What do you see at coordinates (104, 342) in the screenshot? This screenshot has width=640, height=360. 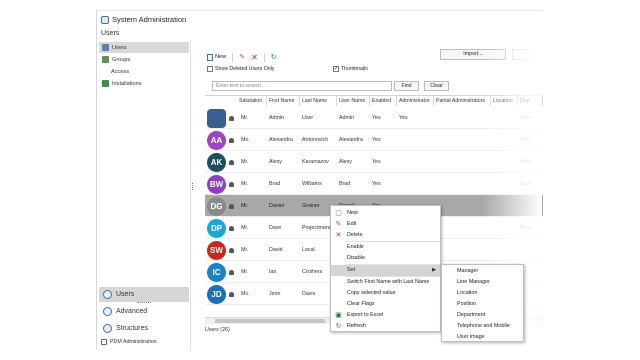 I see `pdm-icon` at bounding box center [104, 342].